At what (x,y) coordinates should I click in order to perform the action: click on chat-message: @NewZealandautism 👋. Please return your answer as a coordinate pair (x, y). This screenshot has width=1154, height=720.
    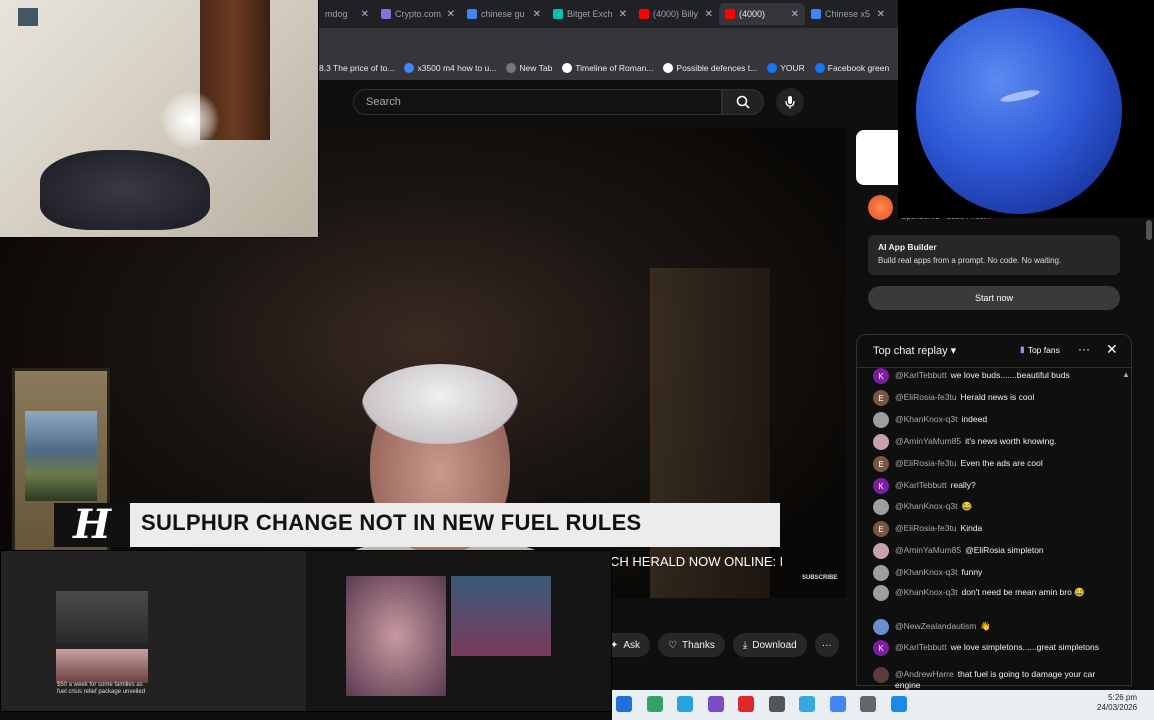
    Looking at the image, I should click on (998, 627).